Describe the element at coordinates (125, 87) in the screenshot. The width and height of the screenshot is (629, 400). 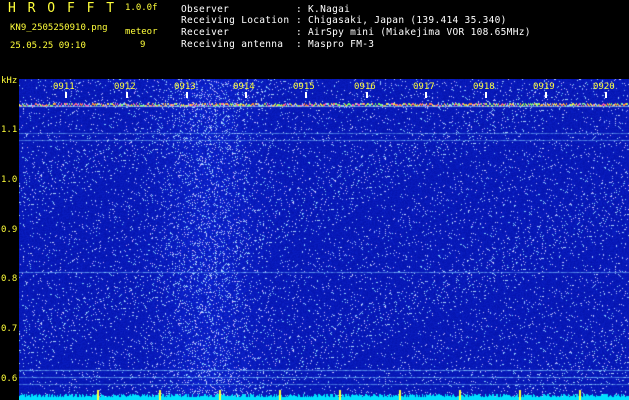
I see `x-tick-label: 0912` at that location.